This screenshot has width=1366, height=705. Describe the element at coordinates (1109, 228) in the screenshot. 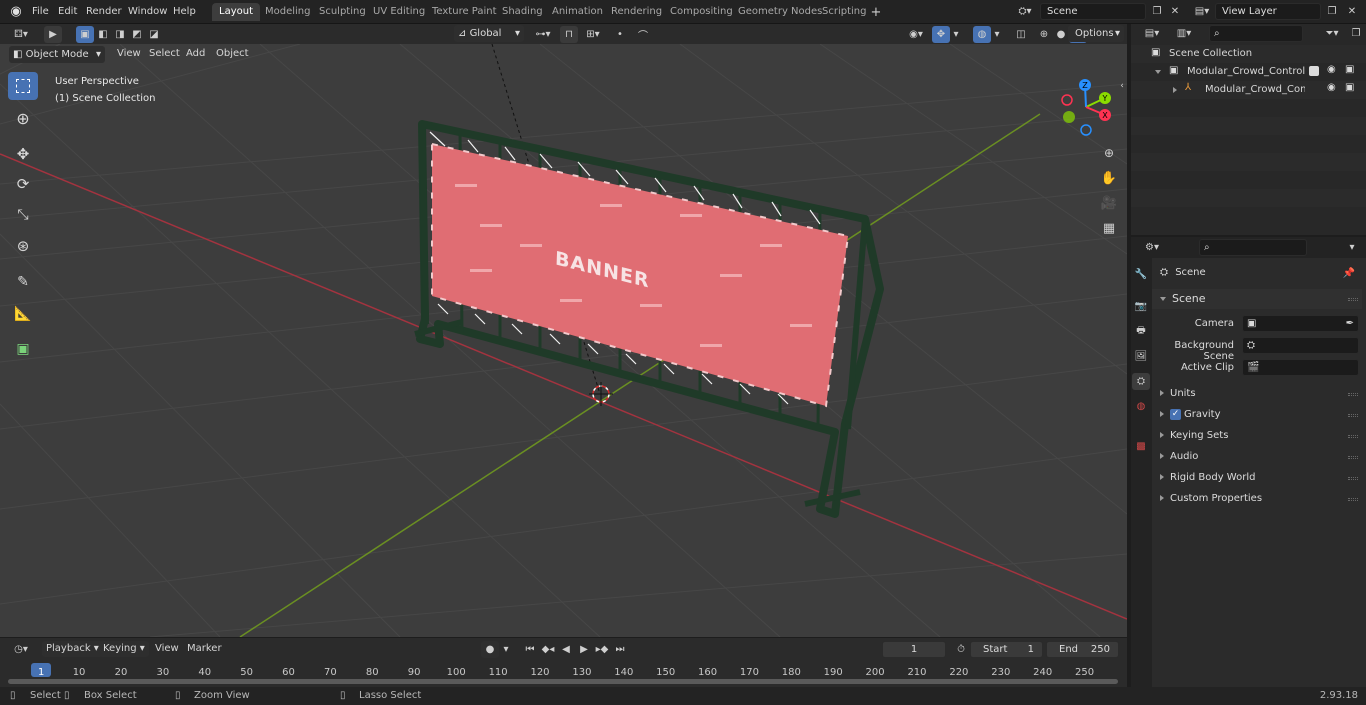

I see `ortho-grid-icon: ▦` at that location.